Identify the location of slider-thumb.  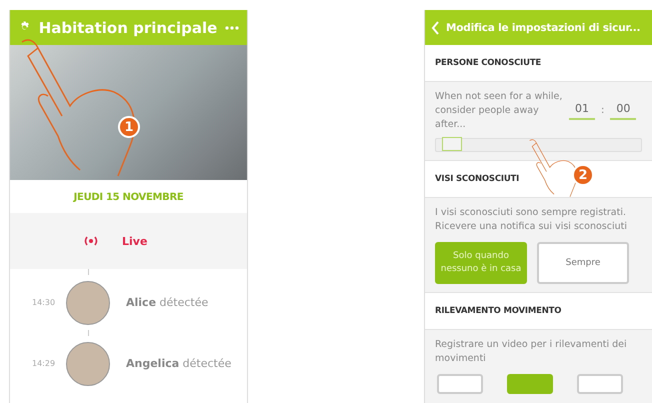
(452, 144).